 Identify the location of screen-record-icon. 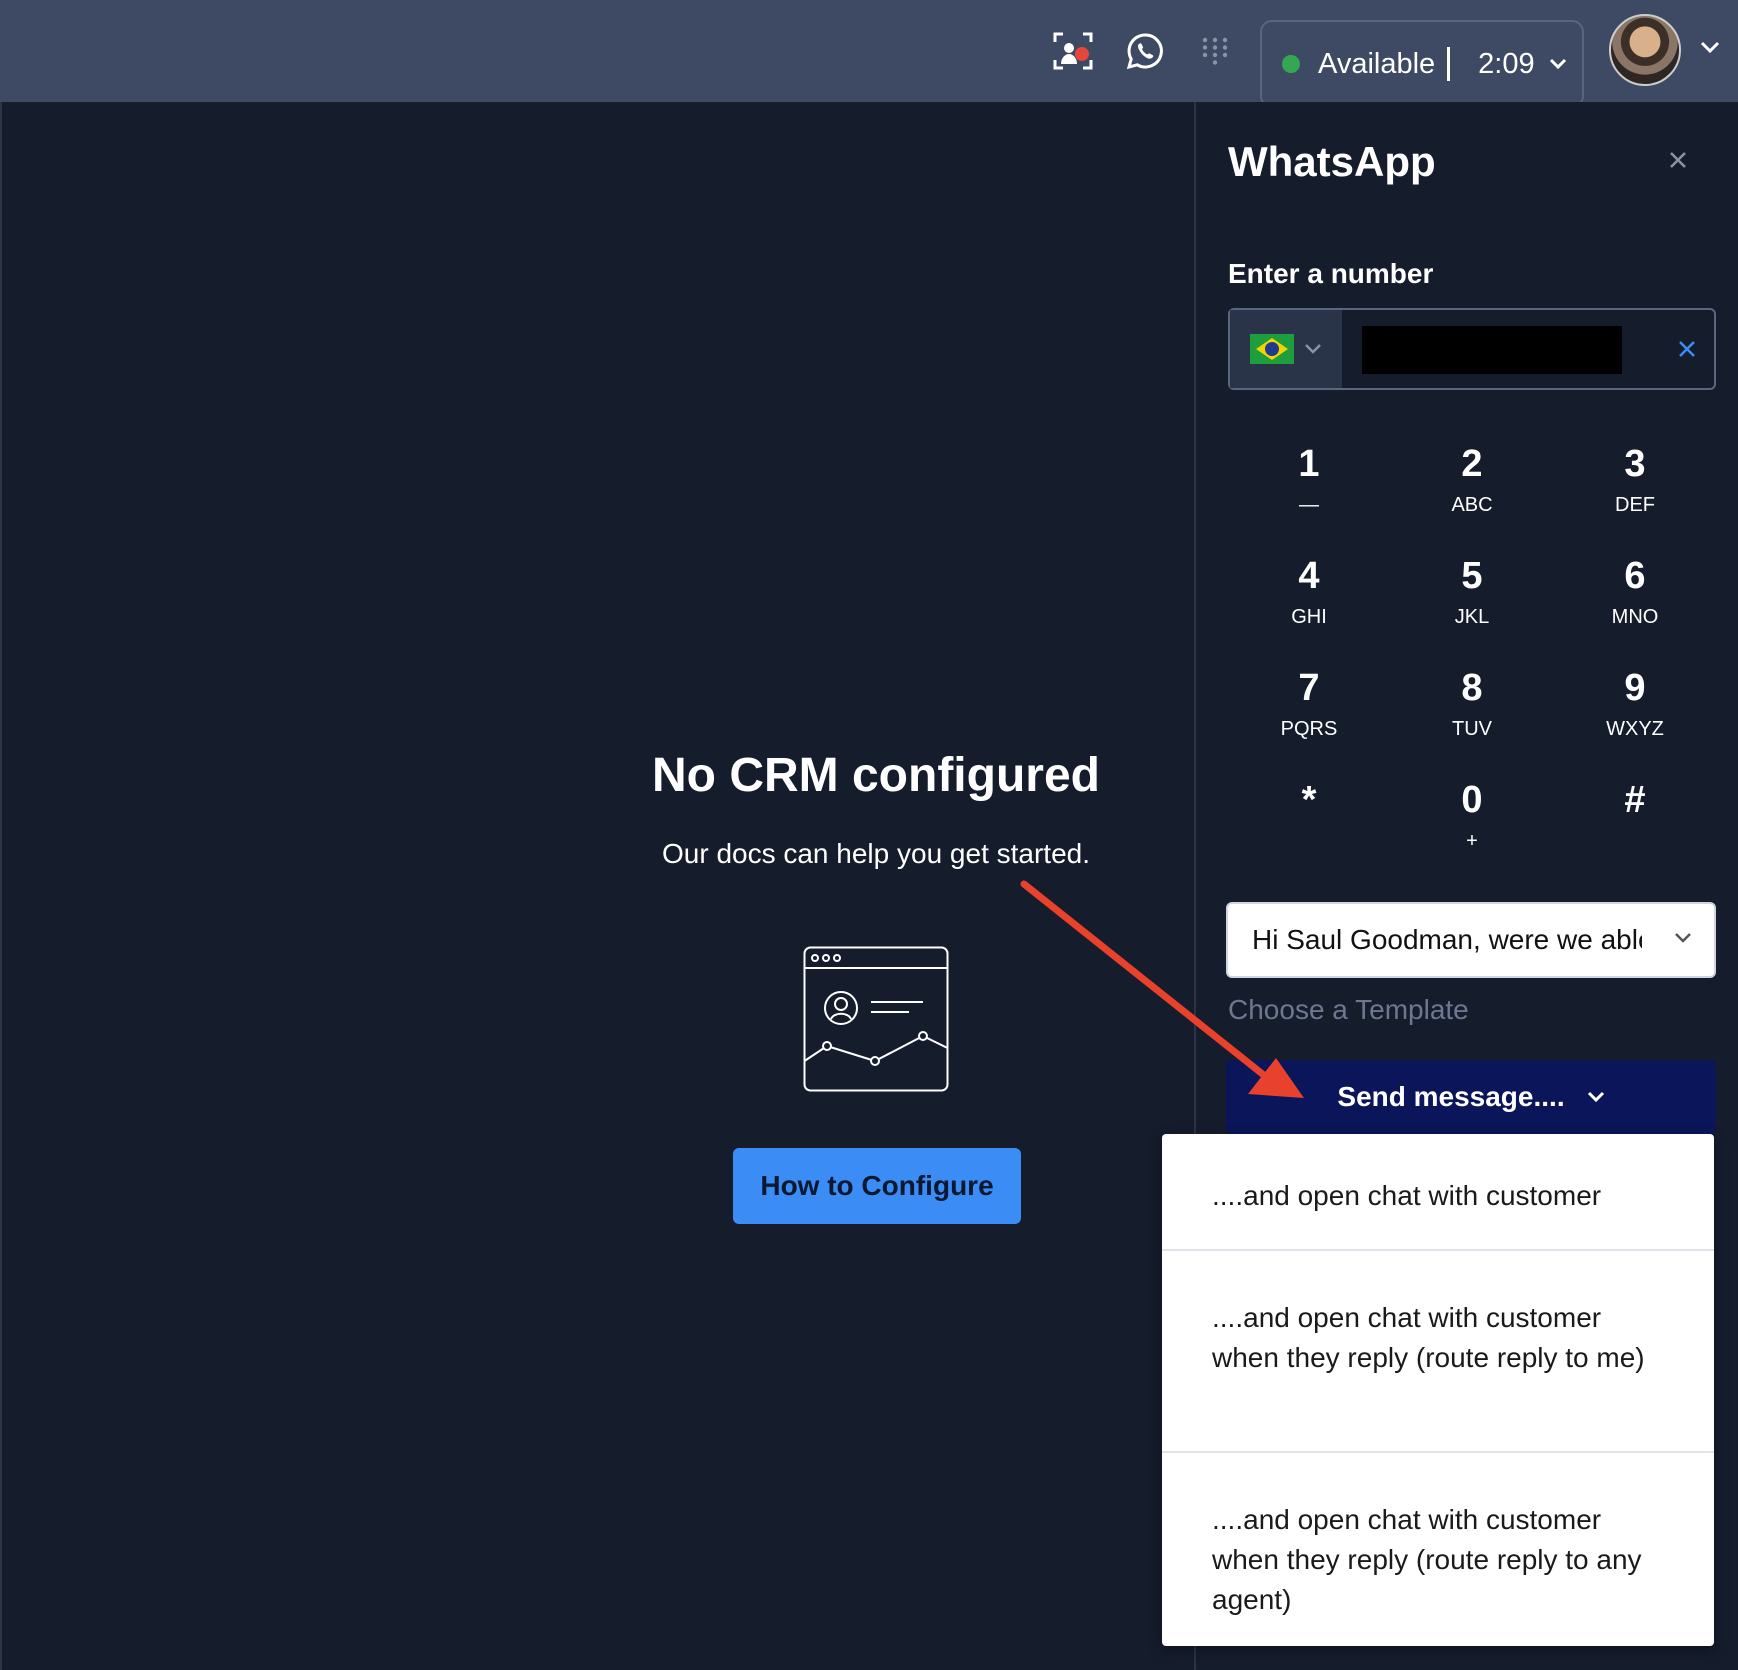
(1073, 51).